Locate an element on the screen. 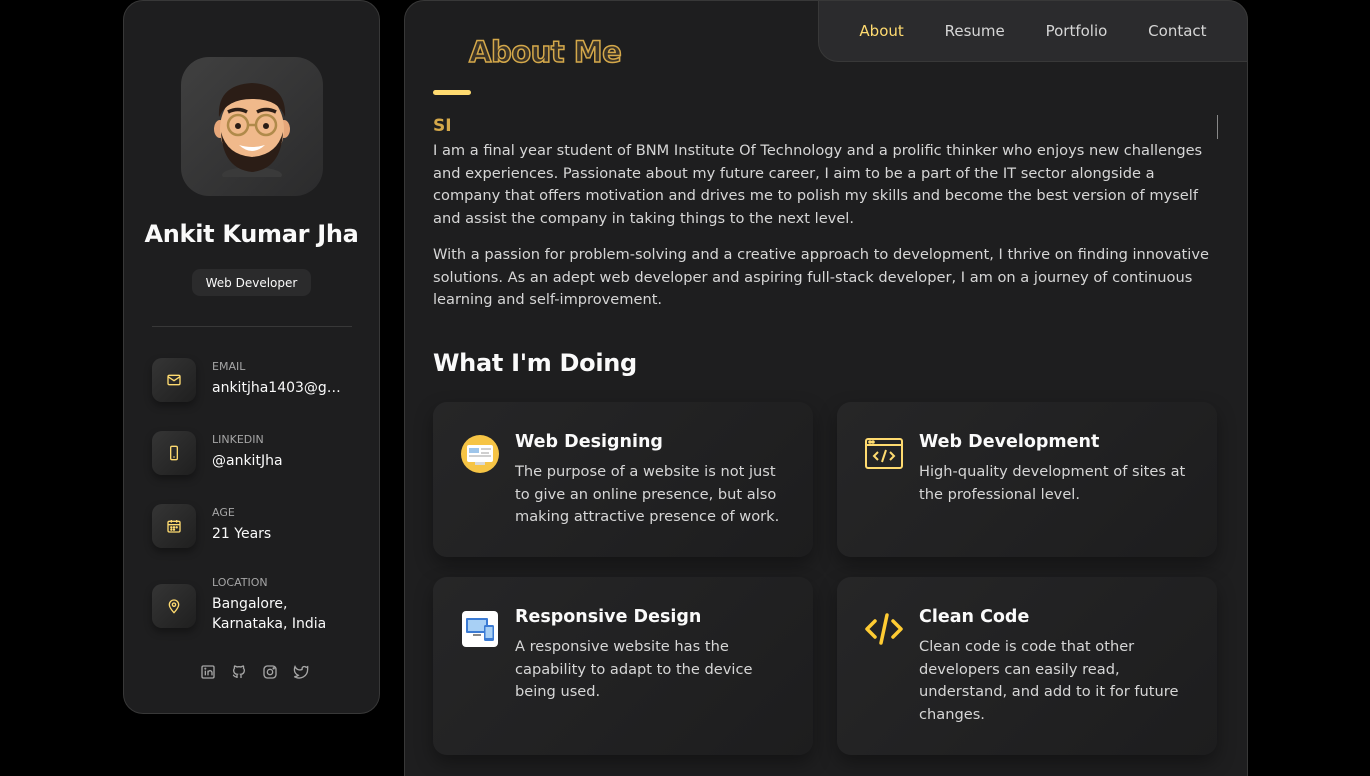  nav-resume: Resume is located at coordinates (975, 31).